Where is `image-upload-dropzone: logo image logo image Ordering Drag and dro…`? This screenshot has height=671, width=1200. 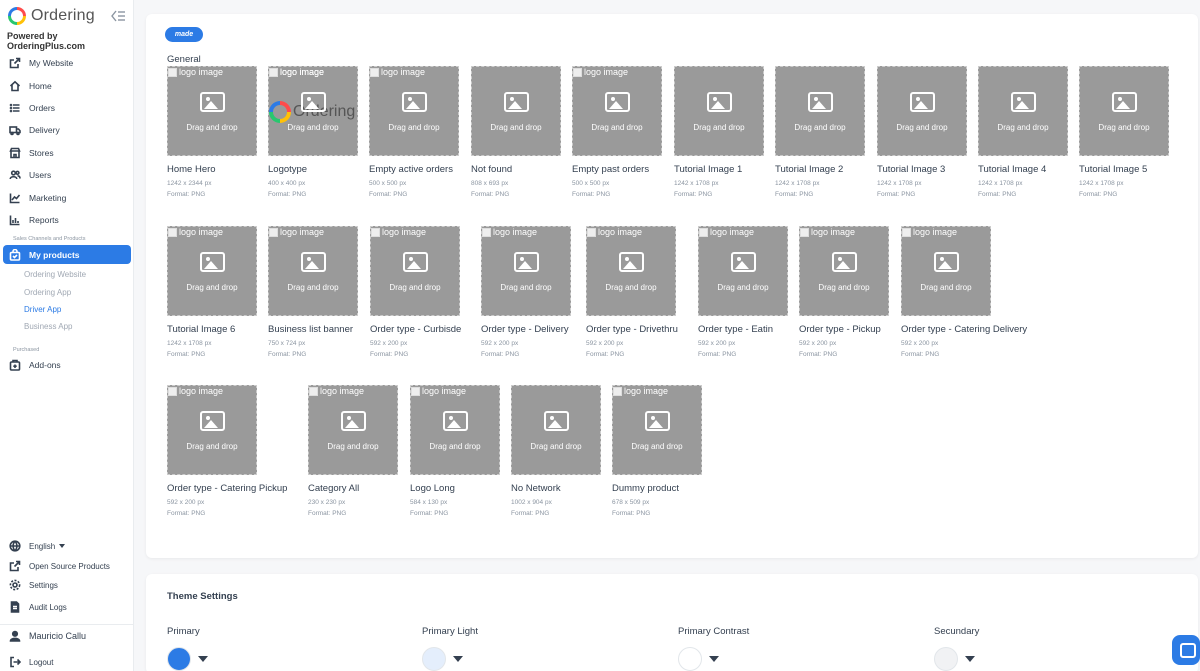
image-upload-dropzone: logo image logo image Ordering Drag and dro… is located at coordinates (313, 111).